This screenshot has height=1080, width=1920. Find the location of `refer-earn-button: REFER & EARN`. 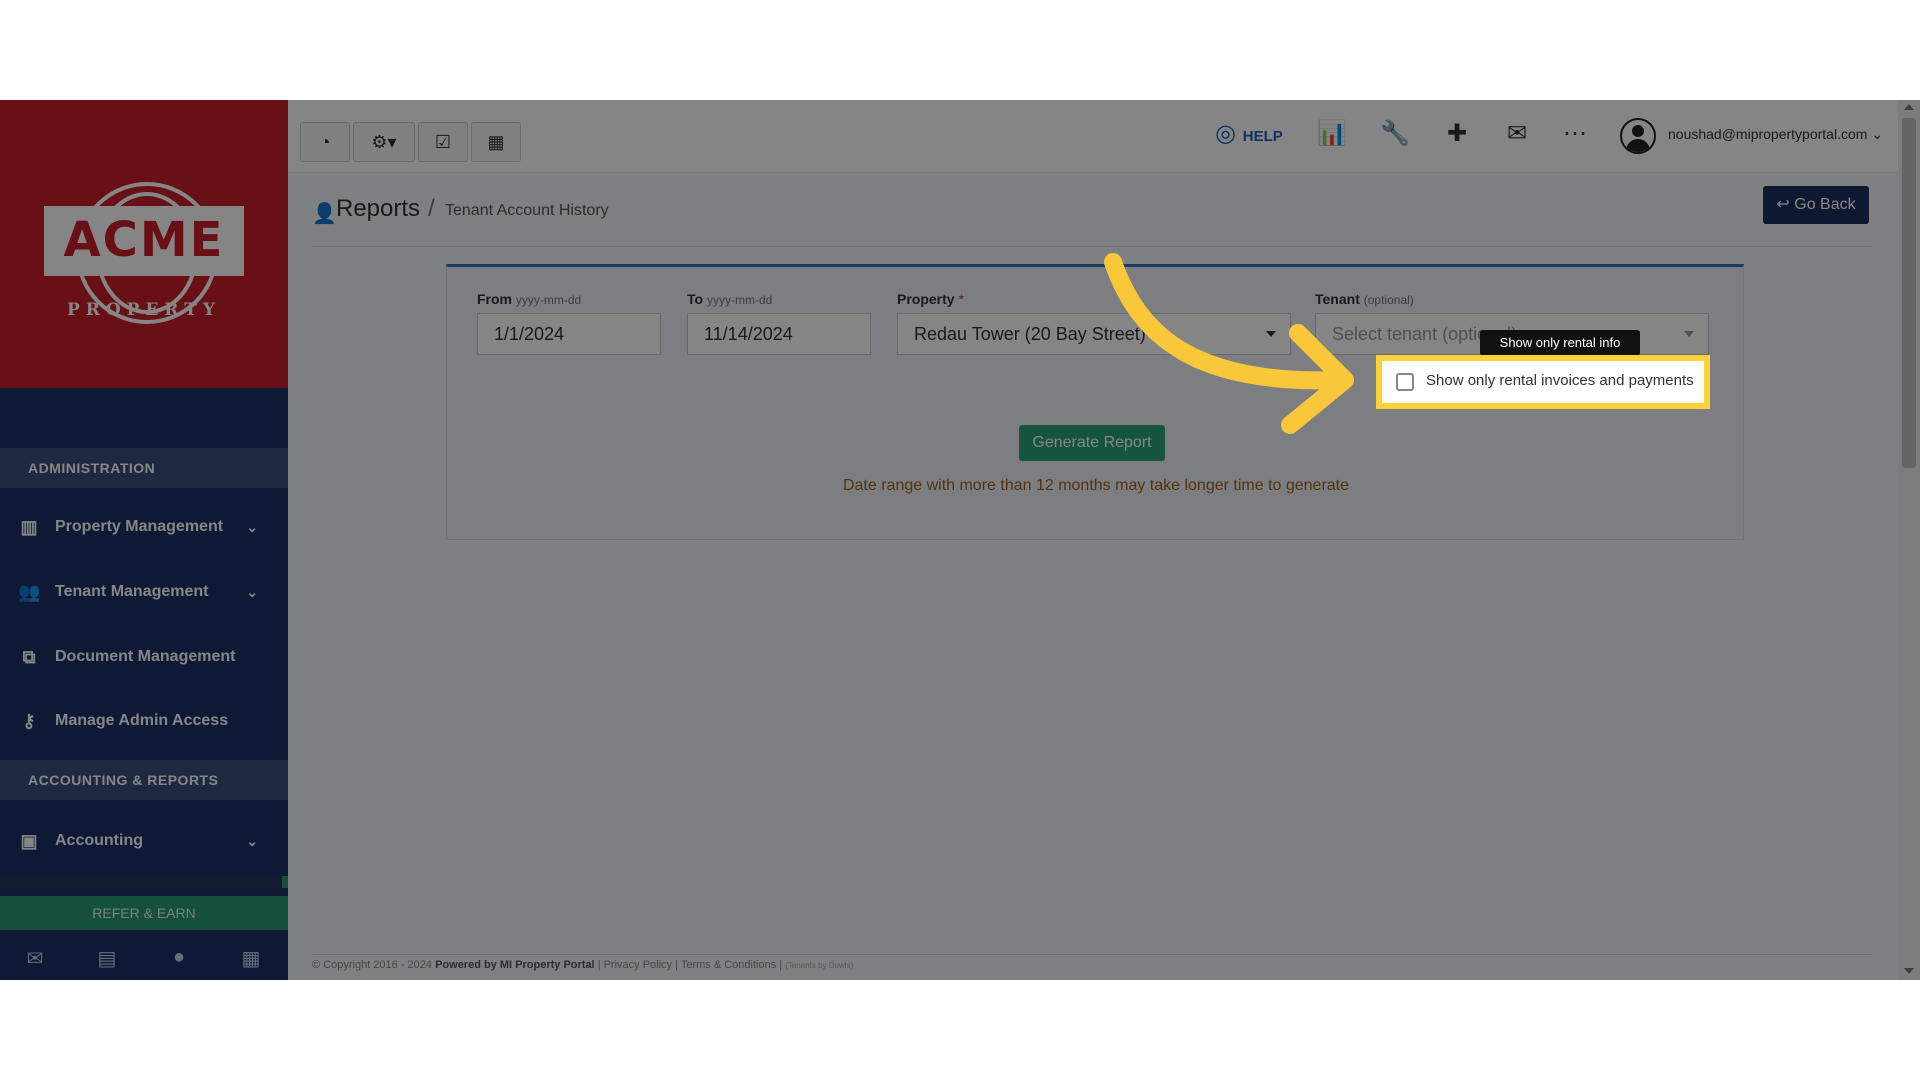

refer-earn-button: REFER & EARN is located at coordinates (144, 913).